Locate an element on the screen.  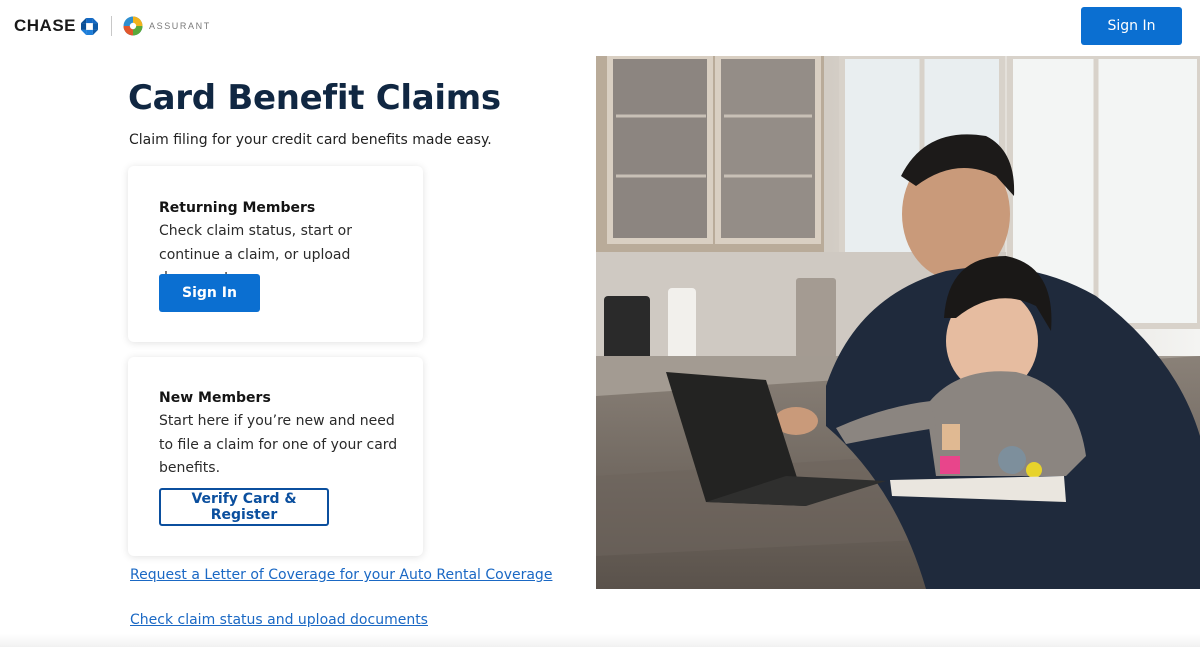
logo-divider is located at coordinates (111, 26).